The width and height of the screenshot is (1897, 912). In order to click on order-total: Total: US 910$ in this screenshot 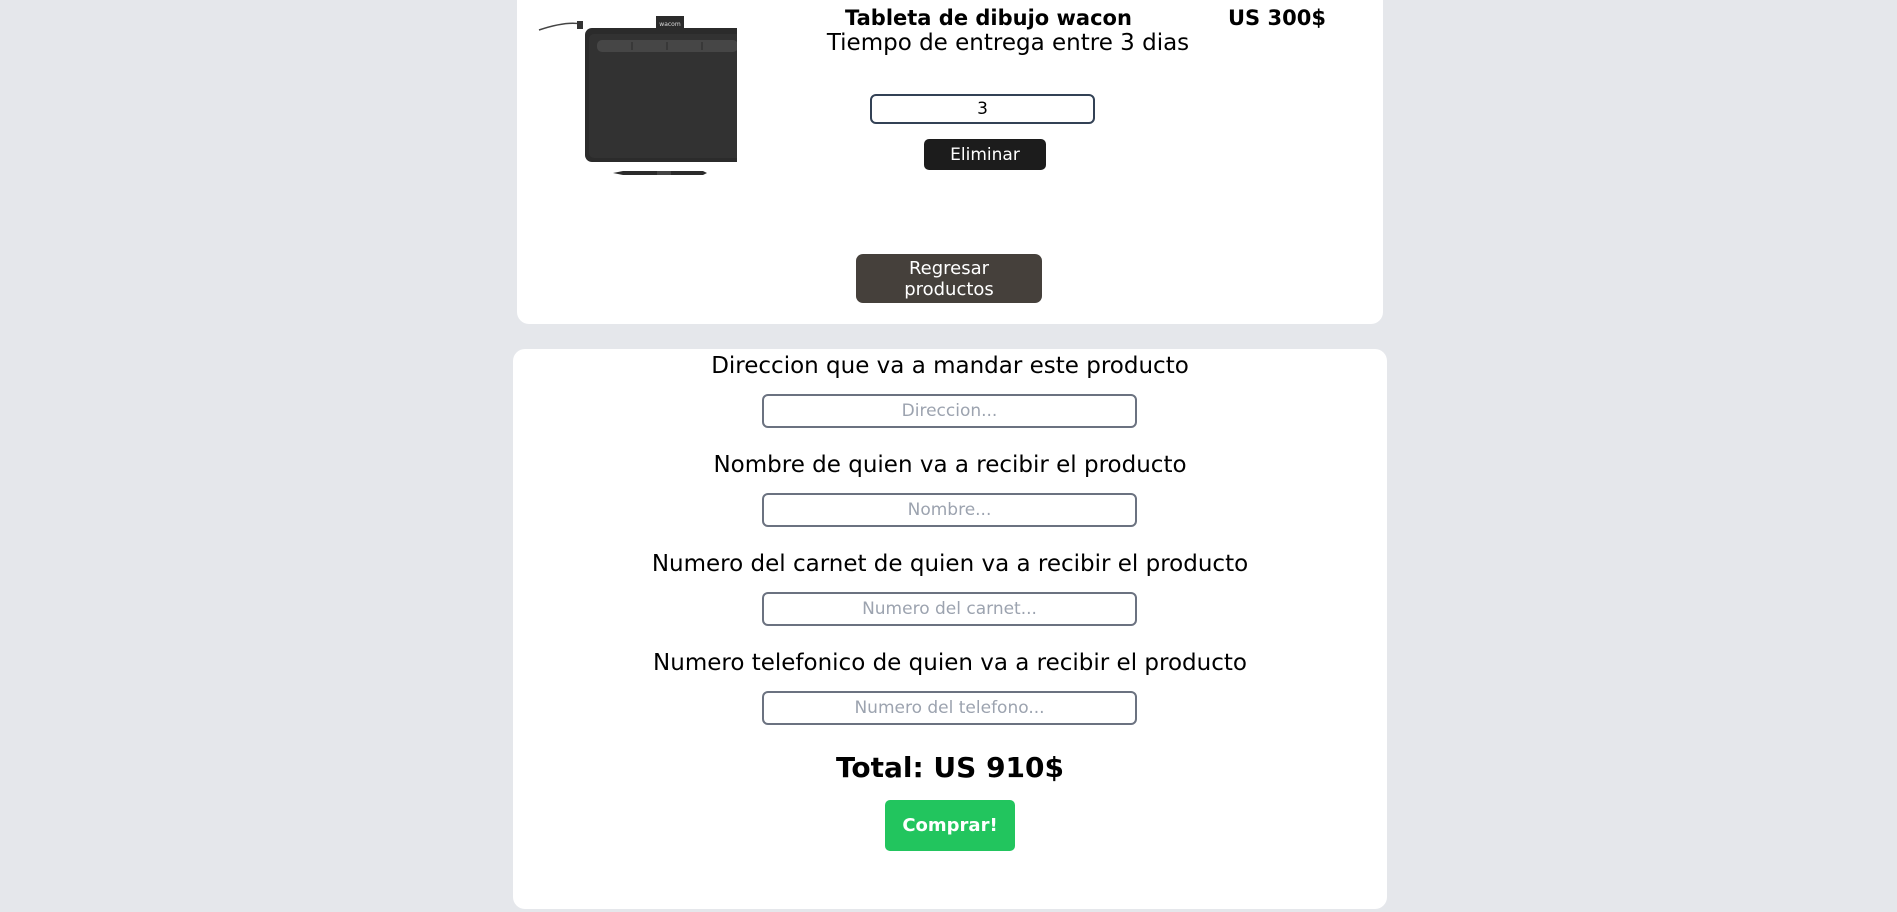, I will do `click(950, 767)`.